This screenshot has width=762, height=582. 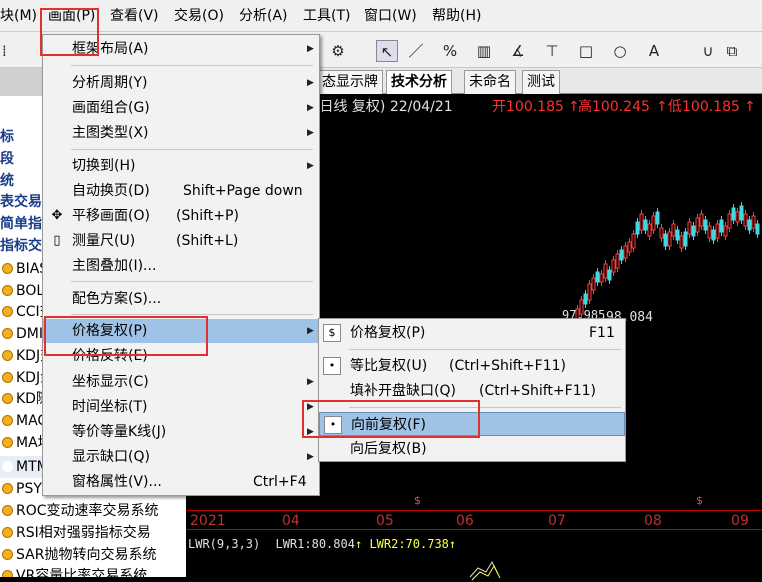 I want to click on menu-help: 帮助(H), so click(x=456, y=16).